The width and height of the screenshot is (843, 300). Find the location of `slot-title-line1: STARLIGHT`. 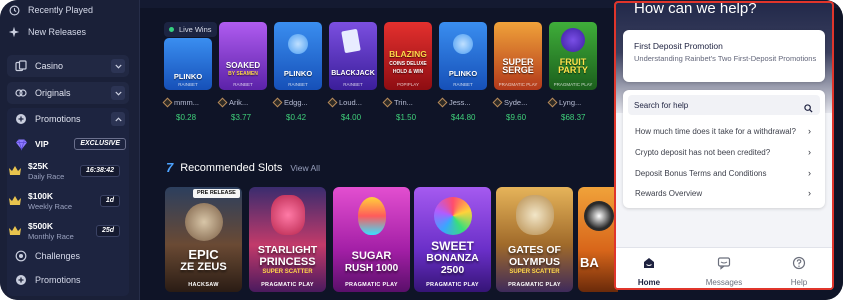

slot-title-line1: STARLIGHT is located at coordinates (287, 250).